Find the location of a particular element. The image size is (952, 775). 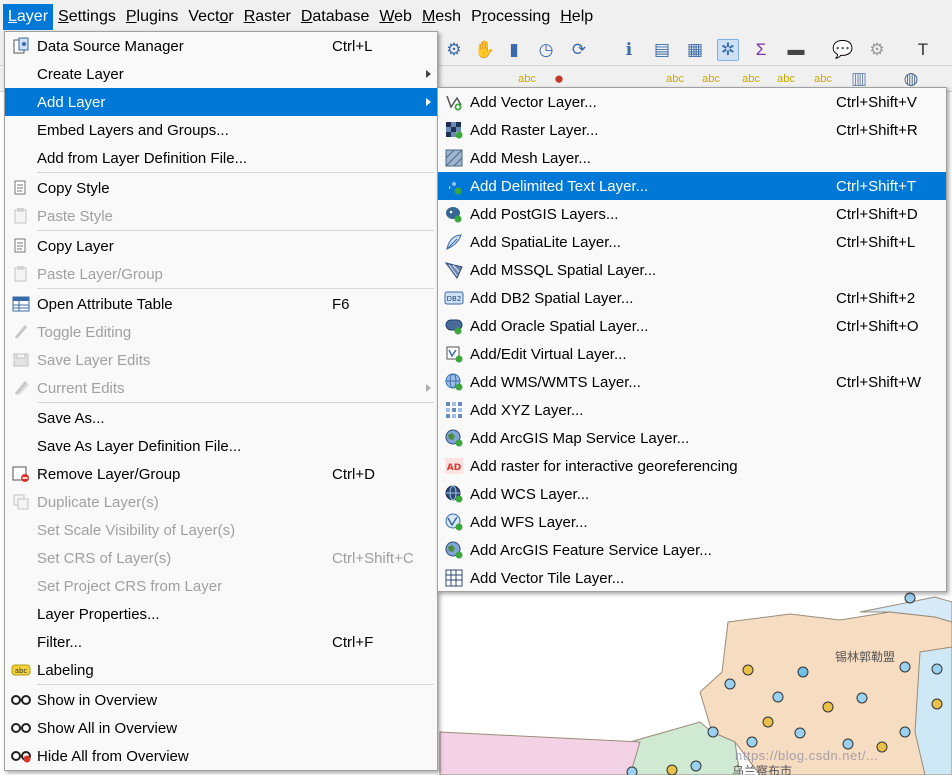

identify-icon: ⚙ is located at coordinates (454, 50).